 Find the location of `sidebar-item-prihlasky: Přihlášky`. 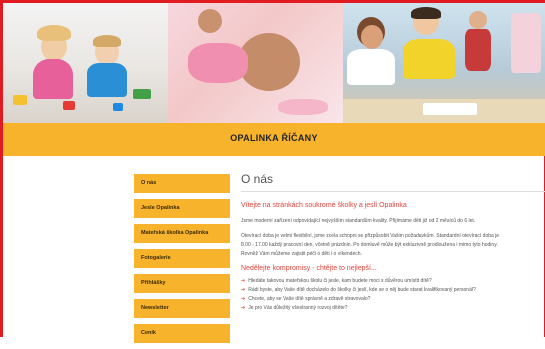

sidebar-item-prihlasky: Přihlášky is located at coordinates (182, 283).